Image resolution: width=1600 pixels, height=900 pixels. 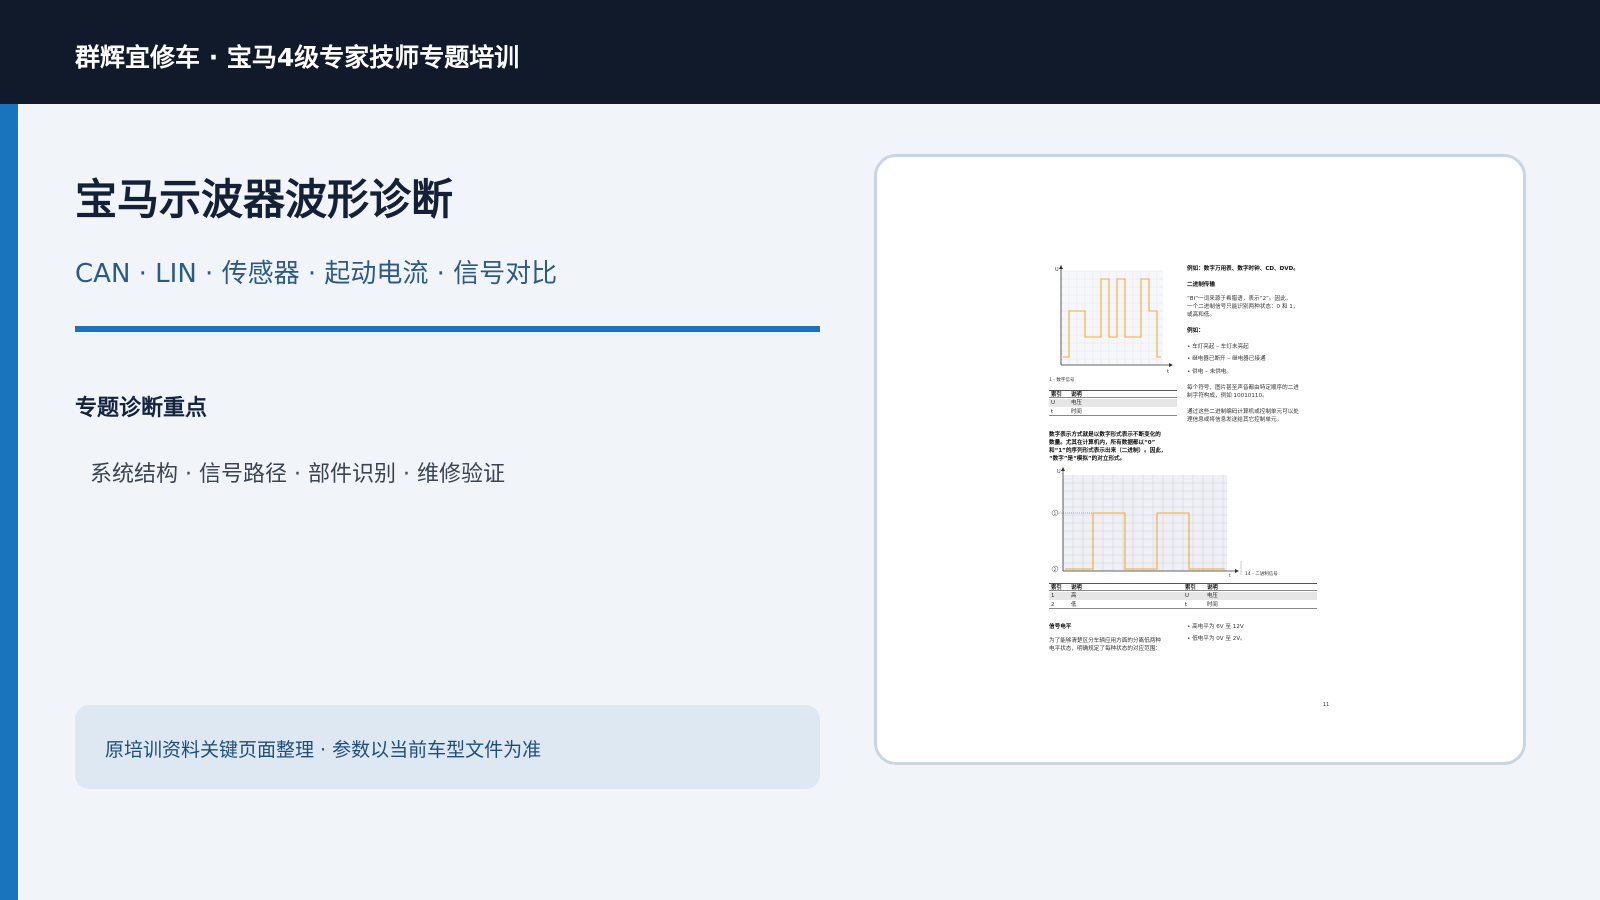 What do you see at coordinates (1076, 395) in the screenshot?
I see `table1-header-desc: 说明` at bounding box center [1076, 395].